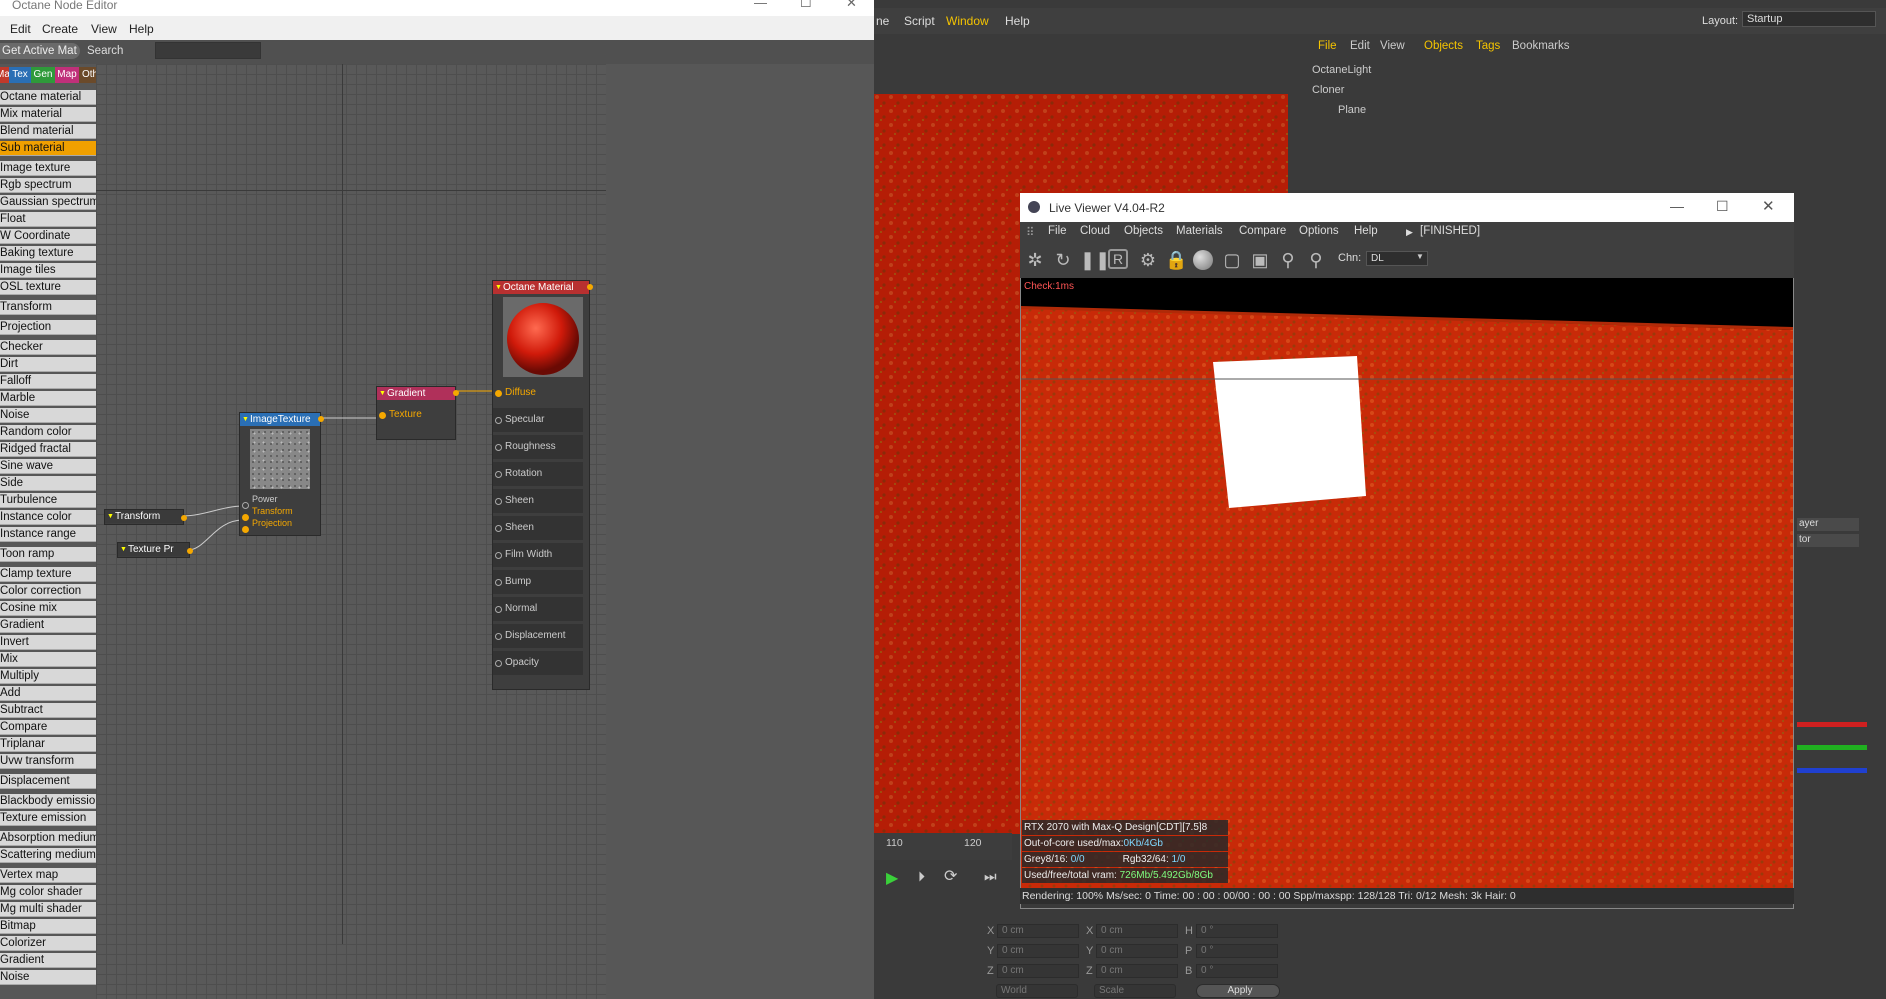 This screenshot has width=1886, height=999. Describe the element at coordinates (538, 501) in the screenshot. I see `port-sheen: Sheen` at that location.